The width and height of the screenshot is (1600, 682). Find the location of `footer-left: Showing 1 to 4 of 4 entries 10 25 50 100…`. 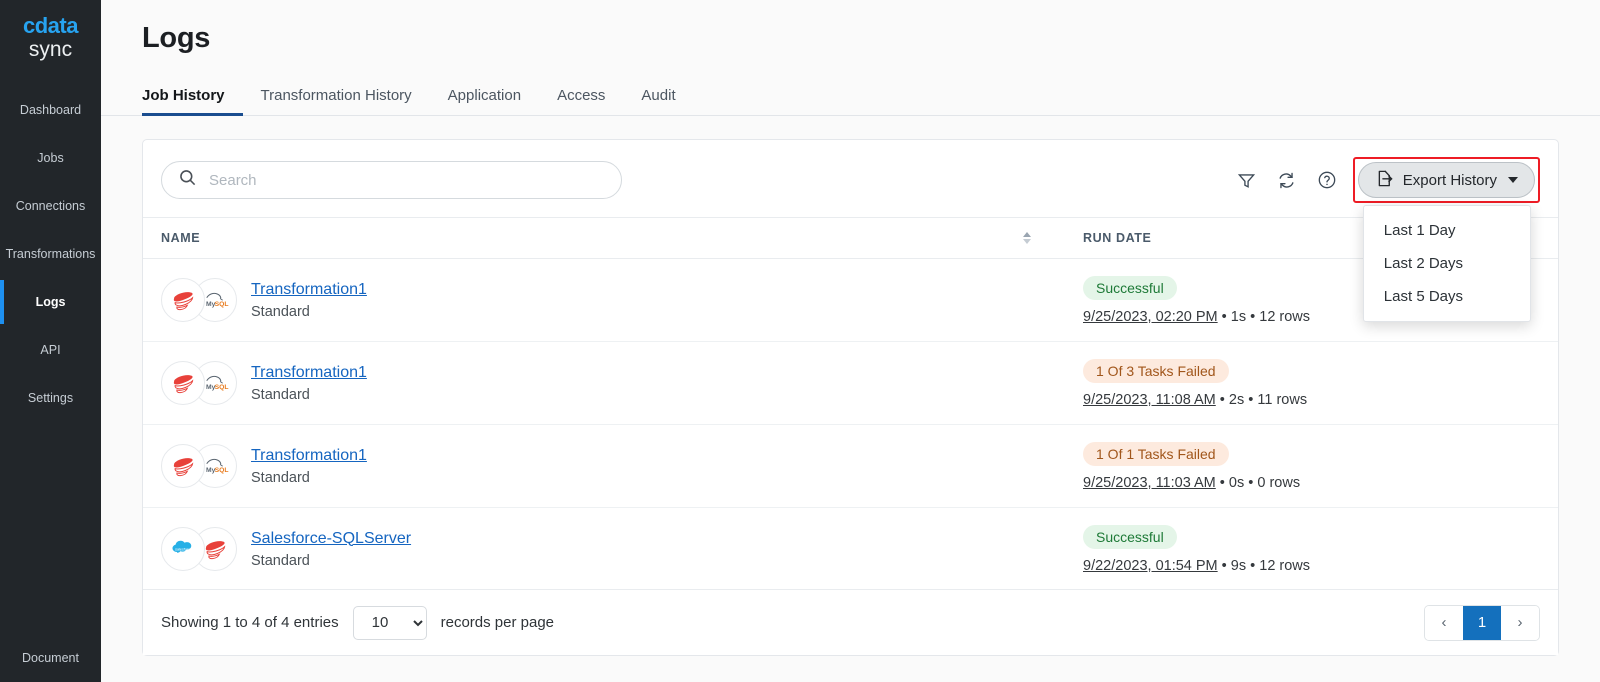

footer-left: Showing 1 to 4 of 4 entries 10 25 50 100… is located at coordinates (357, 622).